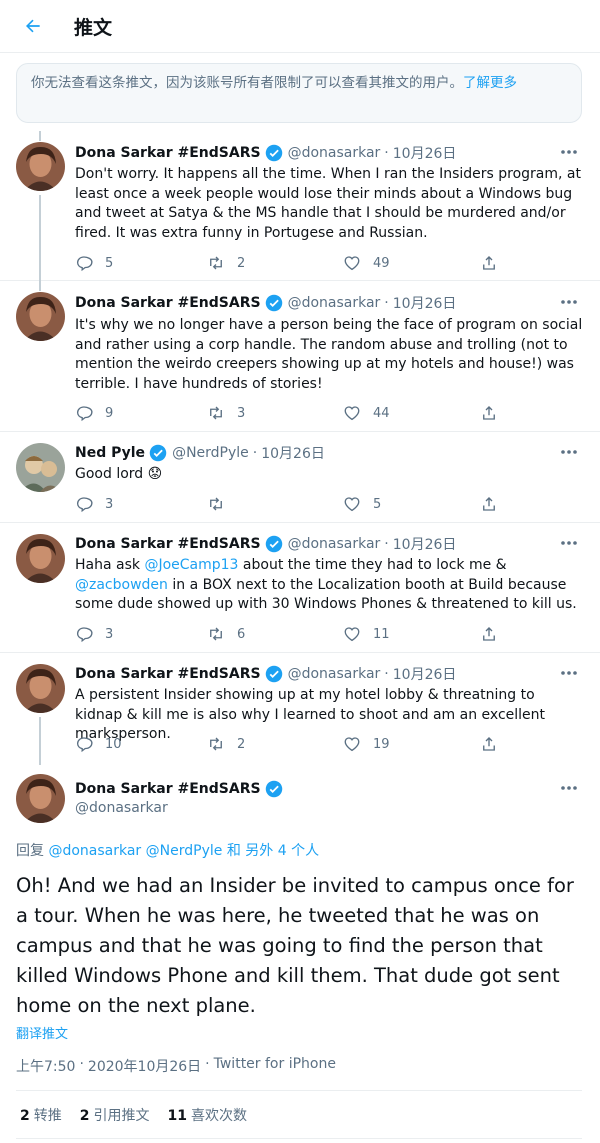 Image resolution: width=600 pixels, height=1143 pixels. What do you see at coordinates (330, 475) in the screenshot?
I see `tweet-text: Good lord 😟` at bounding box center [330, 475].